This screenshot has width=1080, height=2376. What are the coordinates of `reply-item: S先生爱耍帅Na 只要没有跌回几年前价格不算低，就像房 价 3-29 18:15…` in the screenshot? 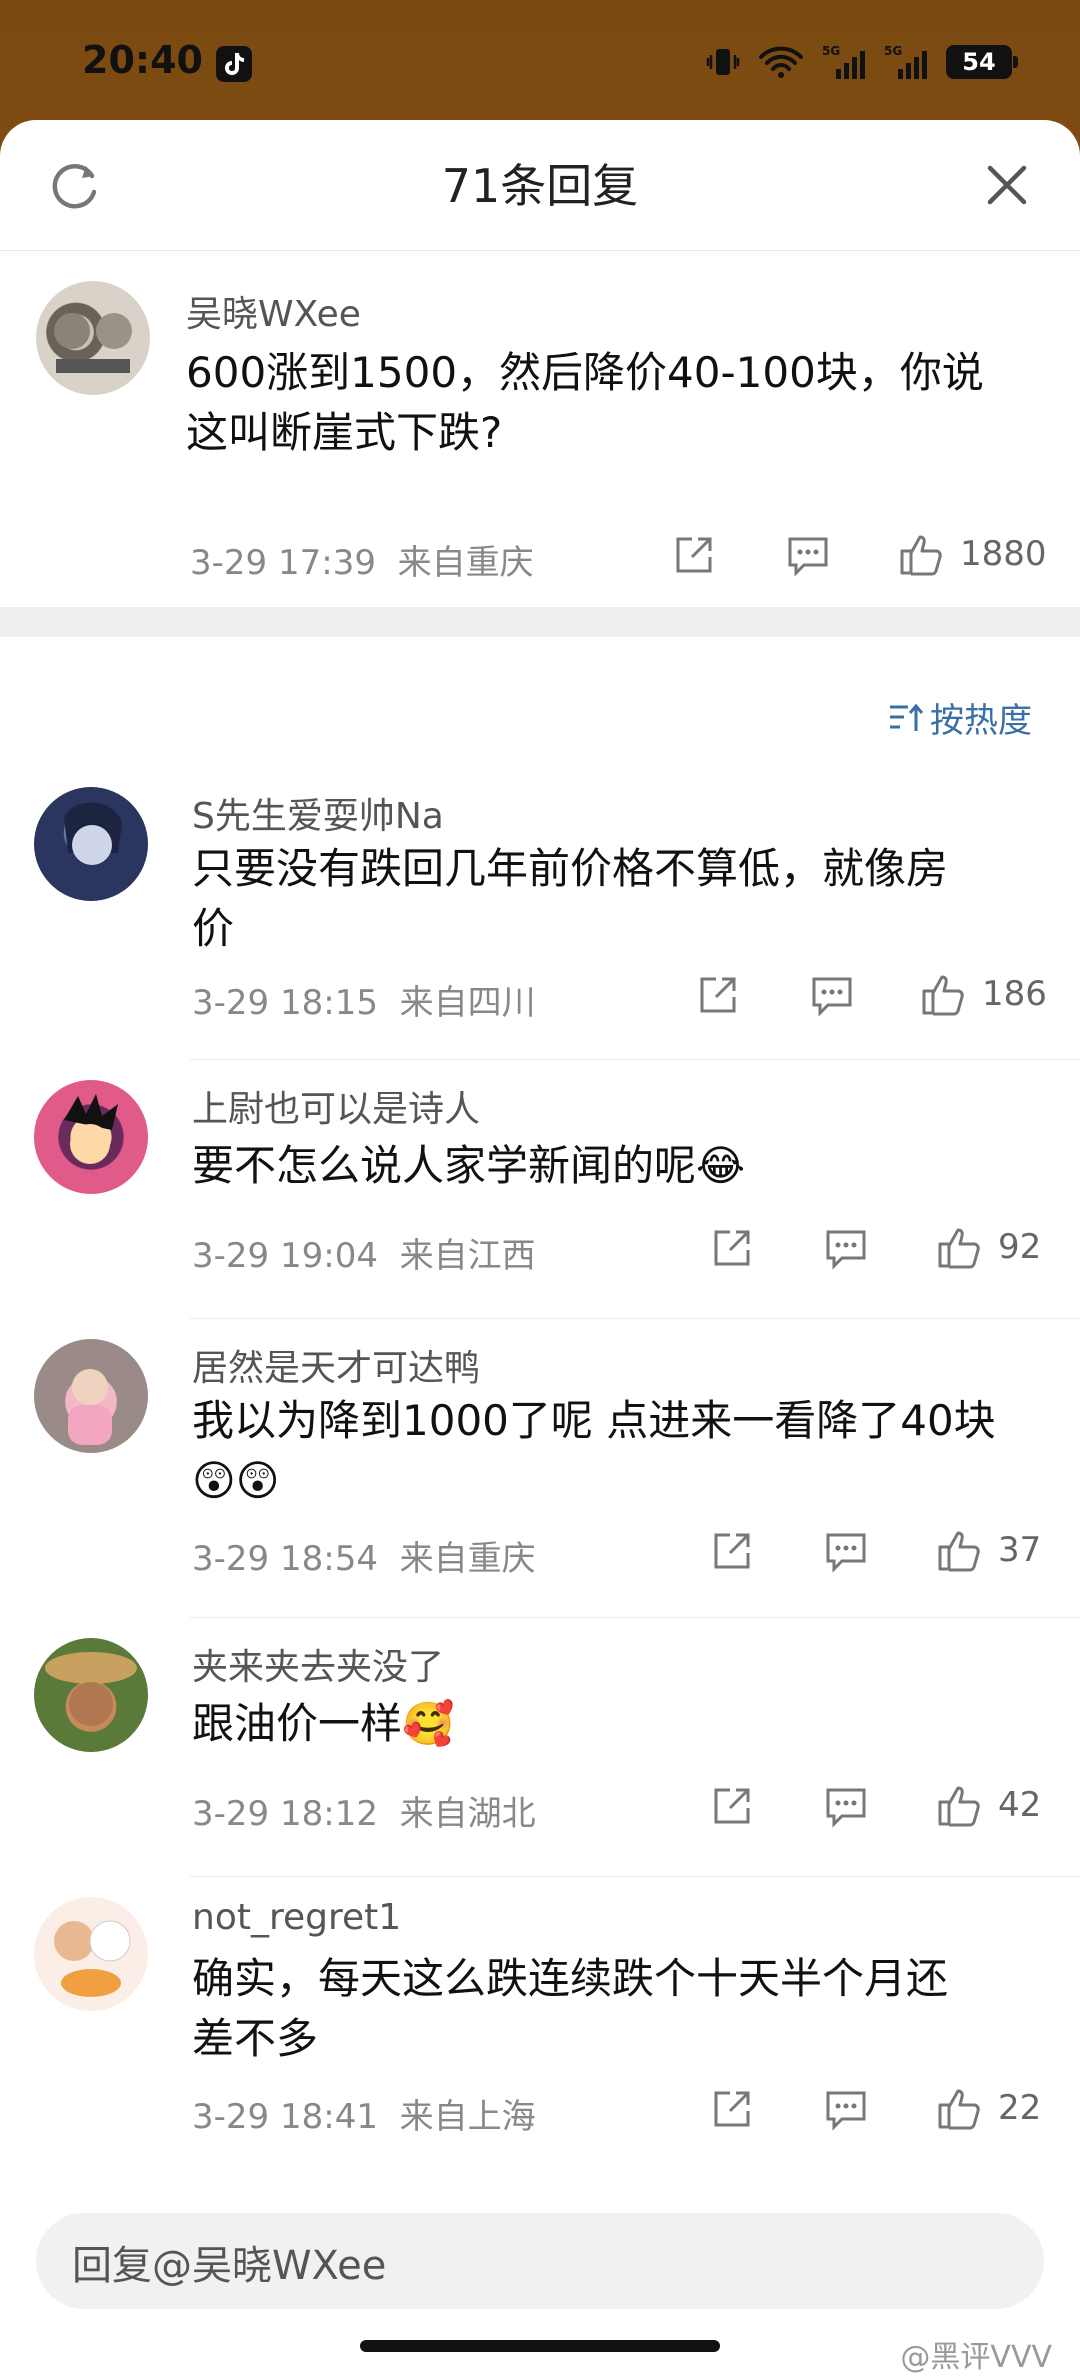 It's located at (557, 913).